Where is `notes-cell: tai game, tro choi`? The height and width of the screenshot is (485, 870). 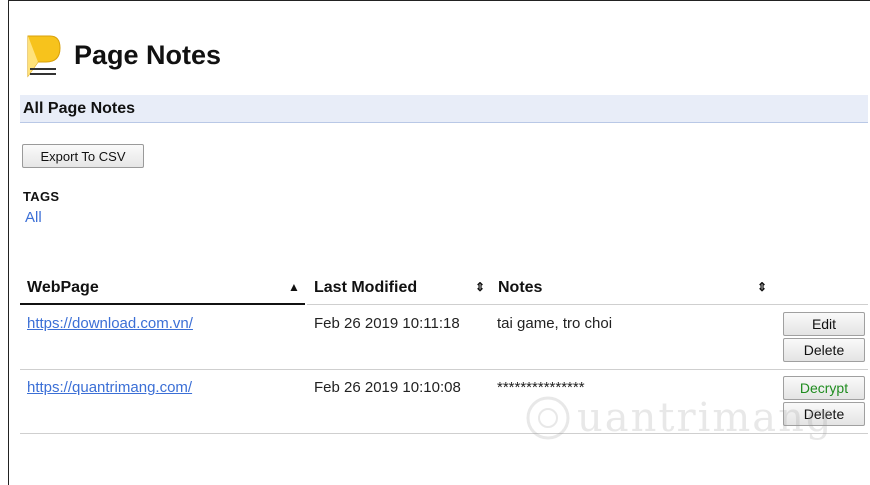
notes-cell: tai game, tro choi is located at coordinates (555, 323).